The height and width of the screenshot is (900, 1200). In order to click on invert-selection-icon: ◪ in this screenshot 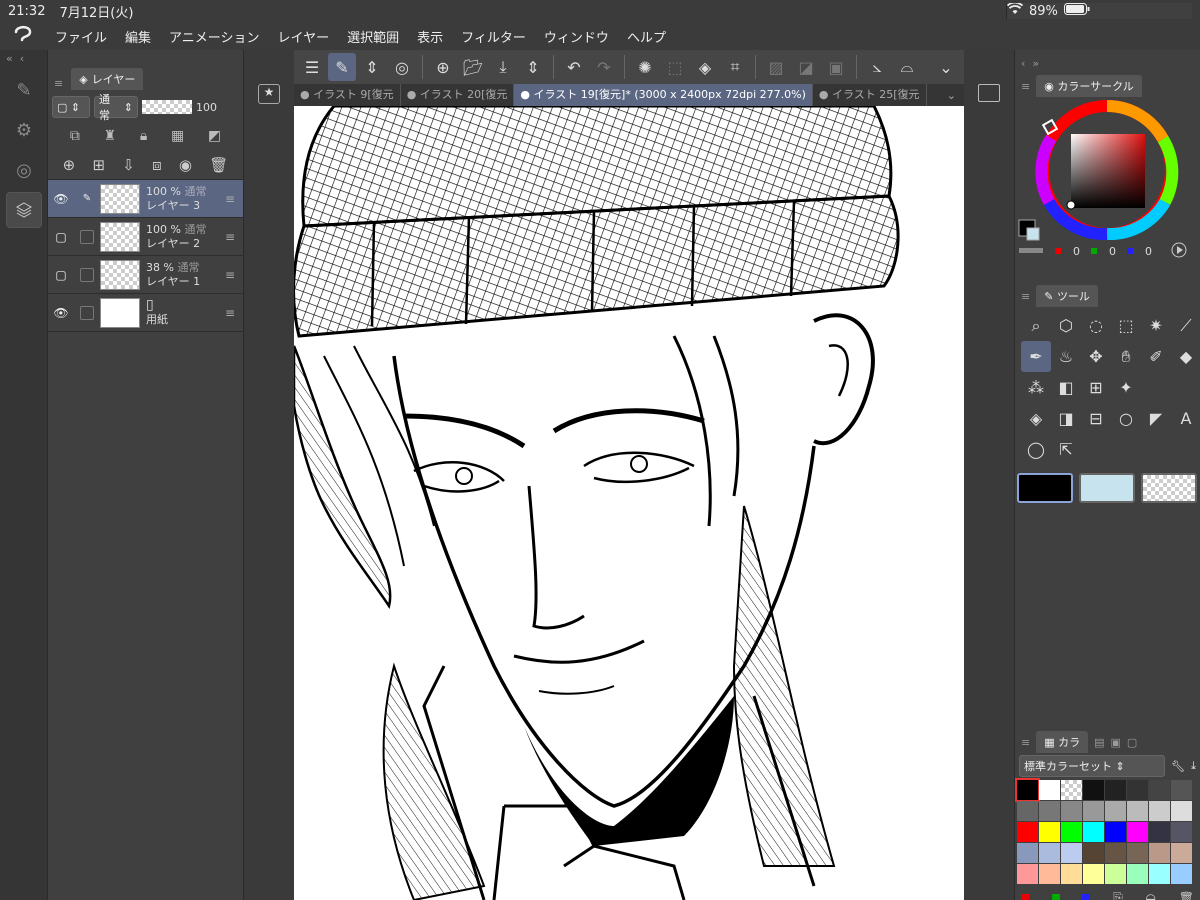, I will do `click(806, 67)`.